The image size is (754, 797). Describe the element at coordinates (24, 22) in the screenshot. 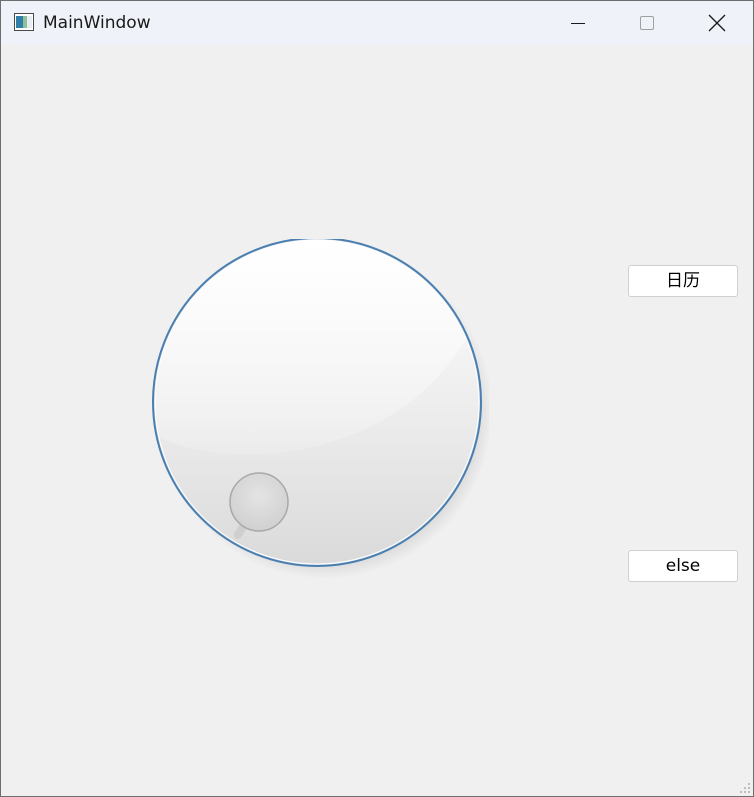

I see `app-icon` at that location.